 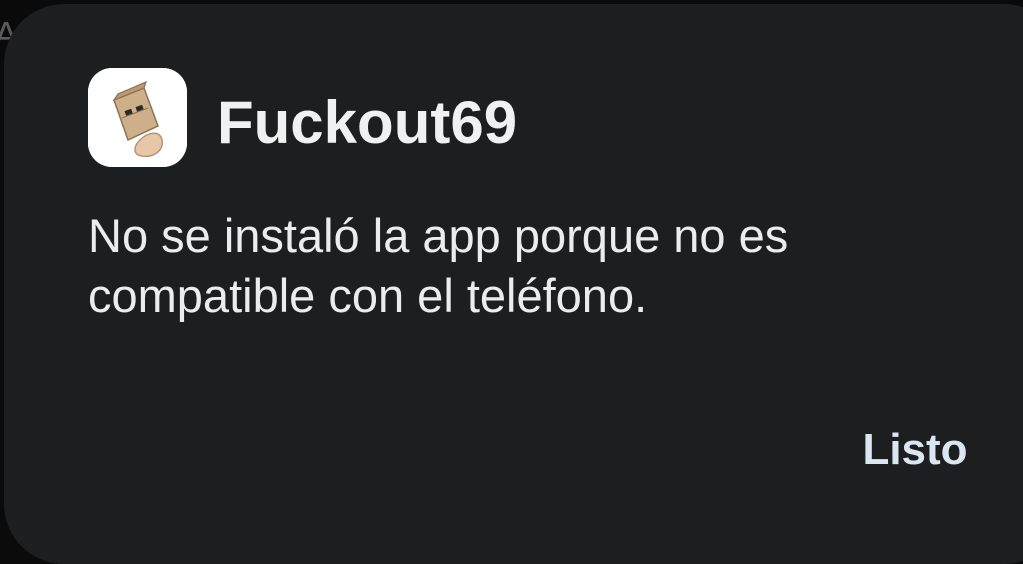 What do you see at coordinates (367, 122) in the screenshot?
I see `app-name: Fuckout69` at bounding box center [367, 122].